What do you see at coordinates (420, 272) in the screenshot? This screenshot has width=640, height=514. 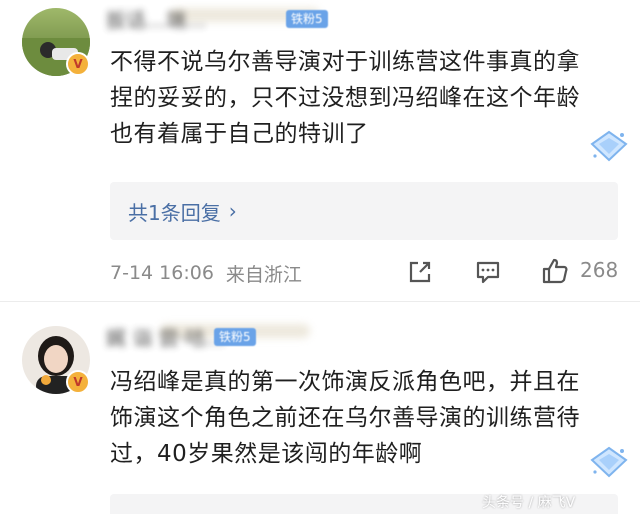 I see `share-icon` at bounding box center [420, 272].